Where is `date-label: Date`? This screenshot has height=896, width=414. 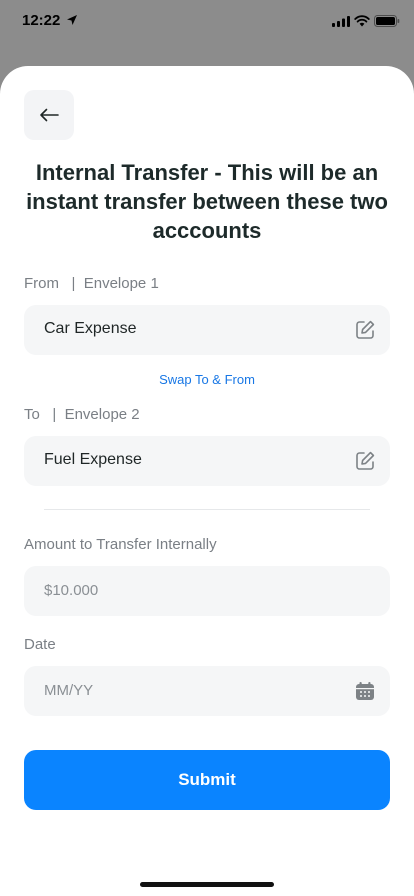 date-label: Date is located at coordinates (40, 644).